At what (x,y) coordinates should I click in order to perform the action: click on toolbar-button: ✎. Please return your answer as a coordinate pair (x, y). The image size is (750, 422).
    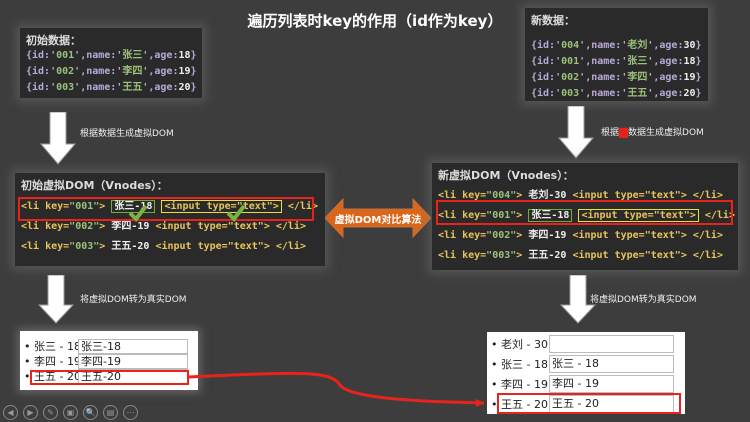
    Looking at the image, I should click on (50, 412).